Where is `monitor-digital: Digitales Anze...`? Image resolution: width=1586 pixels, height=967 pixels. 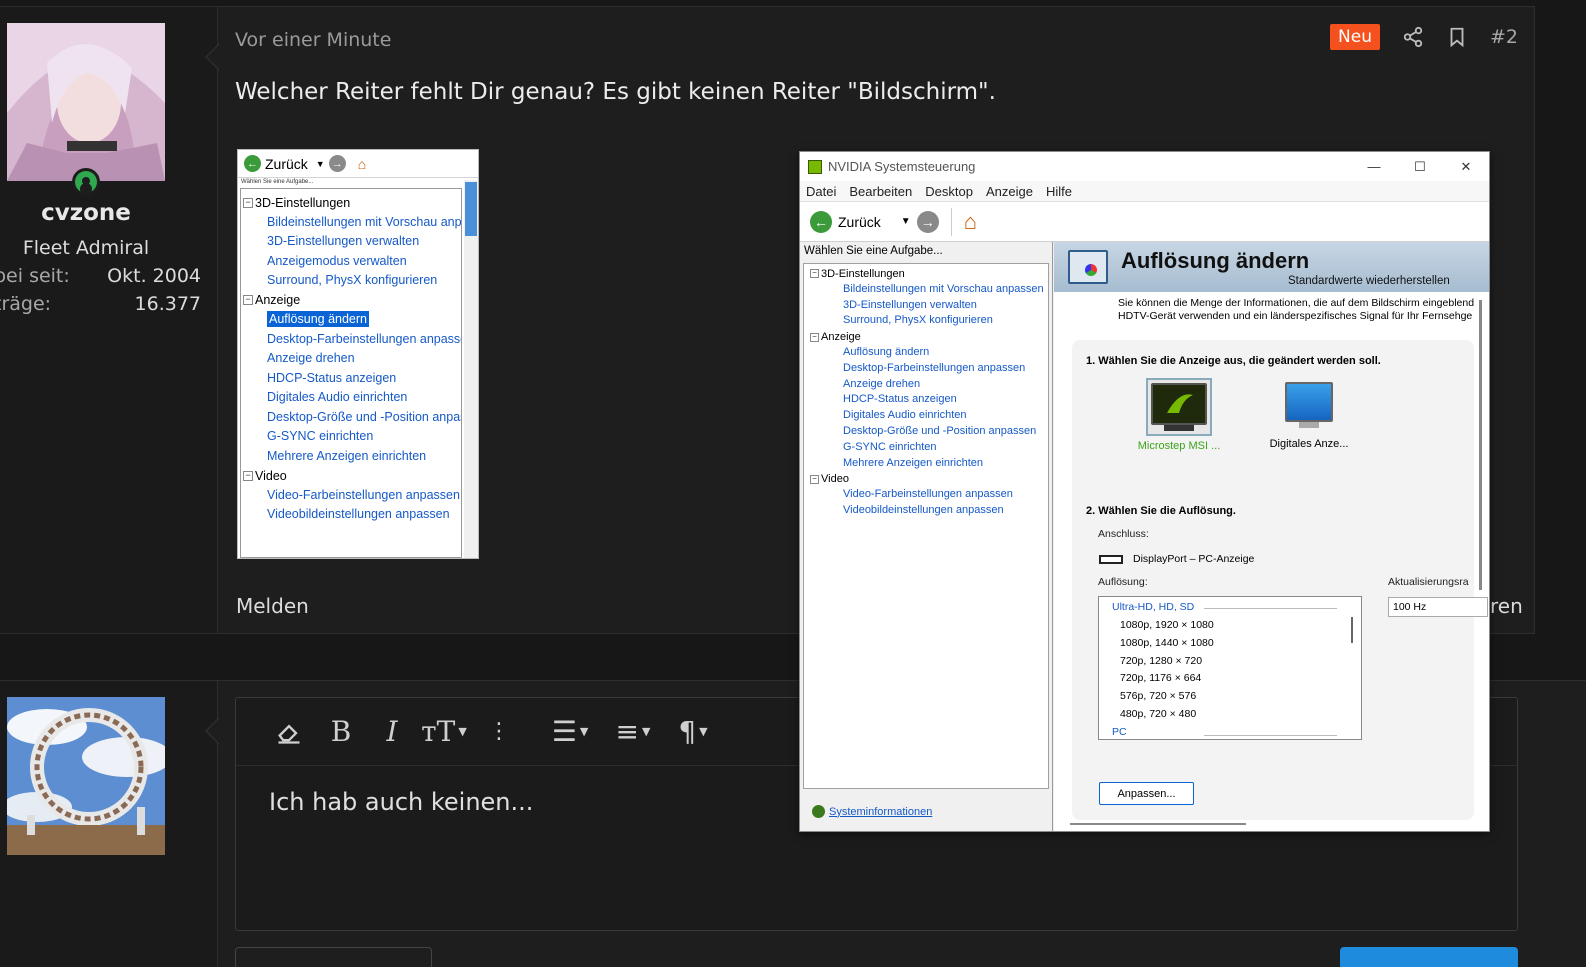 monitor-digital: Digitales Anze... is located at coordinates (1309, 416).